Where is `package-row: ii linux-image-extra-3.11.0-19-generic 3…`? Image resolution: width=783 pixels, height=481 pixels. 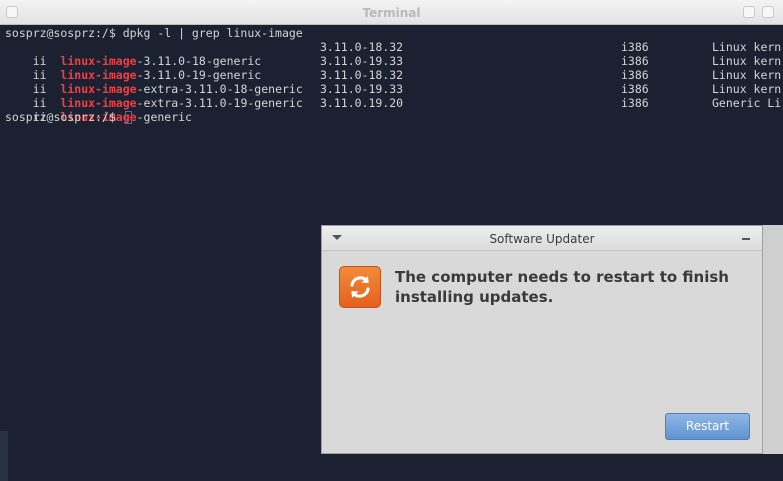 package-row: ii linux-image-extra-3.11.0-19-generic 3… is located at coordinates (394, 96).